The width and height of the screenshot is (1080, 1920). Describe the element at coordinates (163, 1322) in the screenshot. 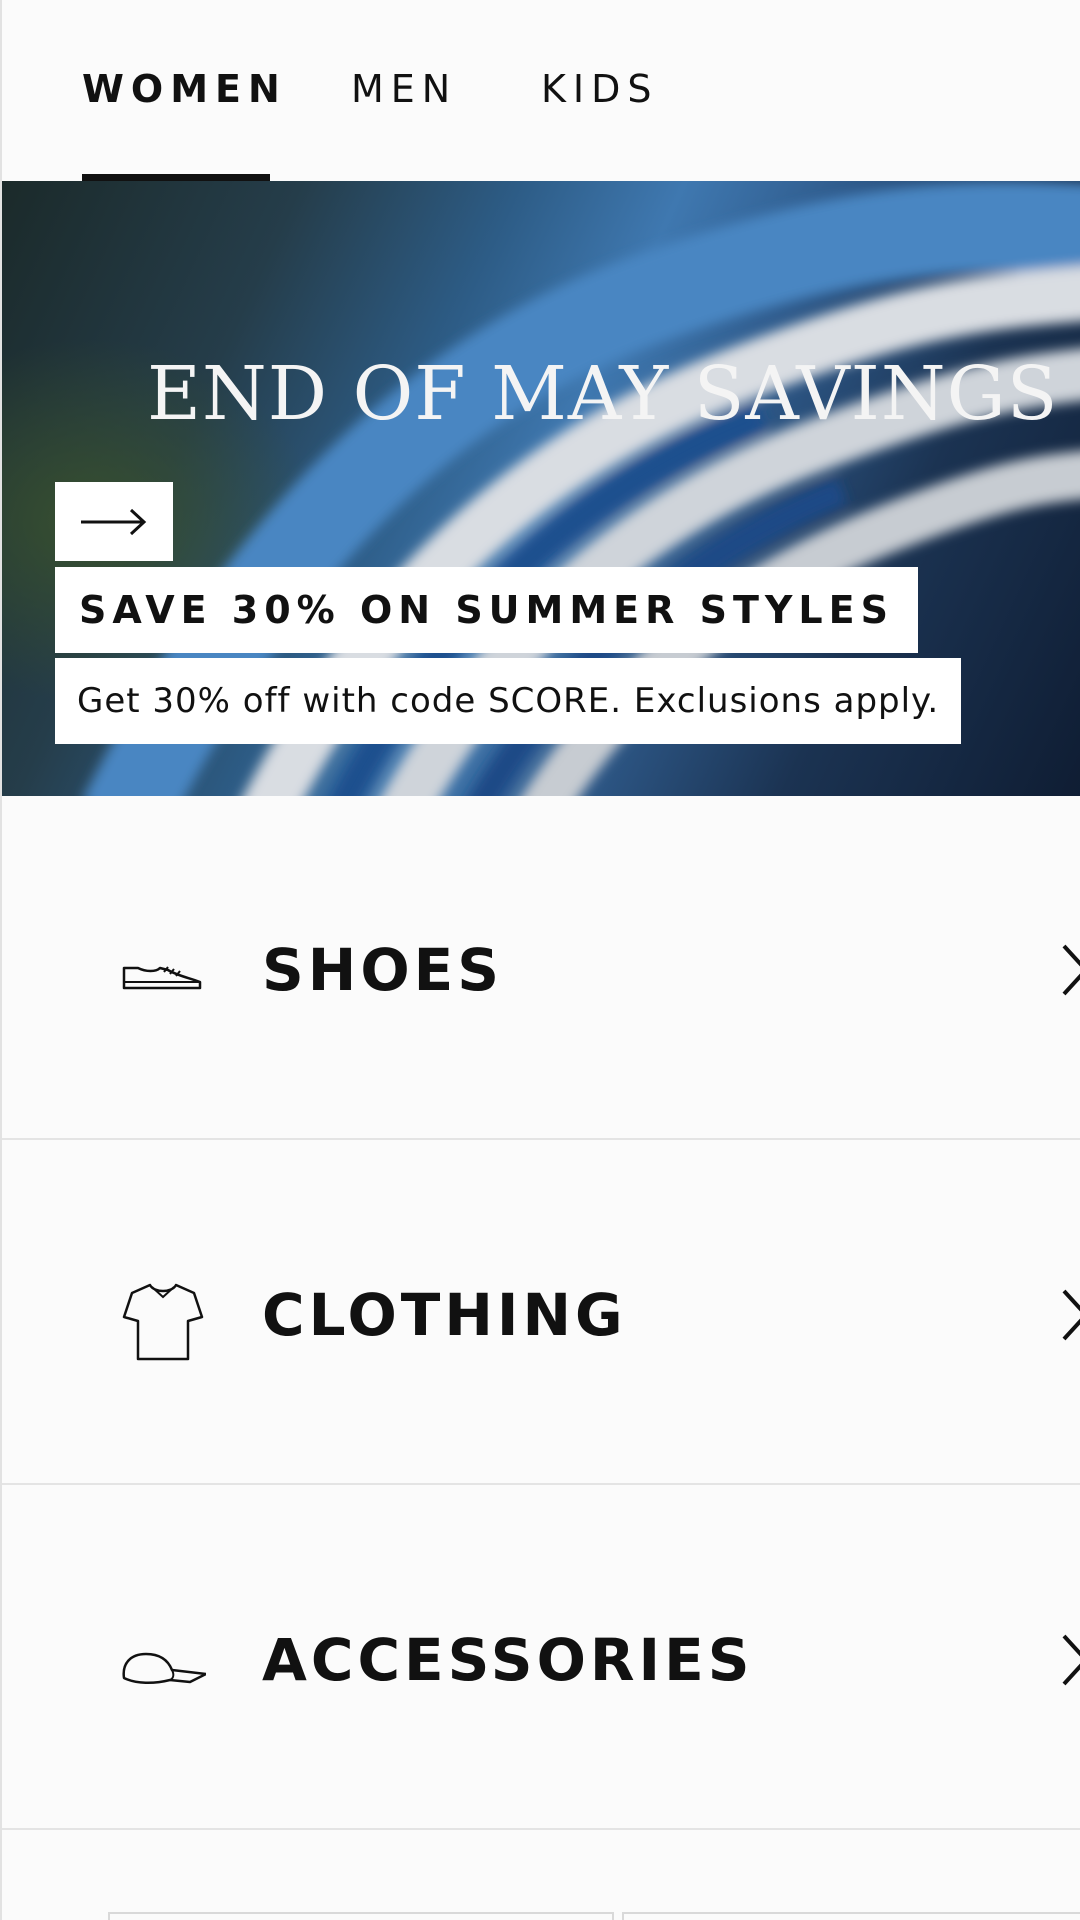

I see `tshirt-icon` at that location.